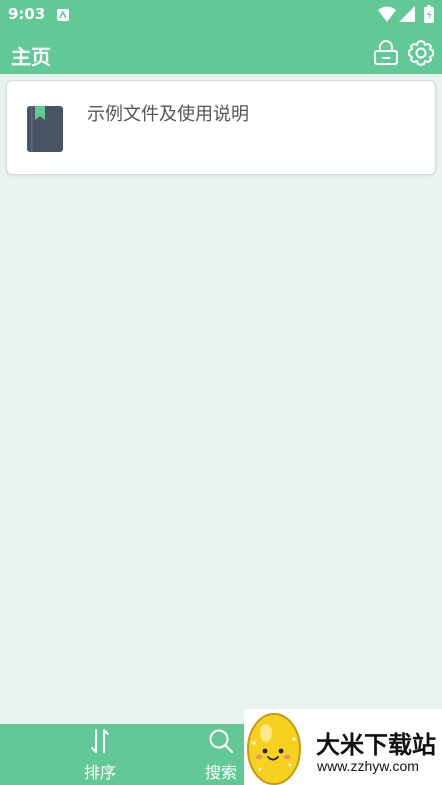 This screenshot has height=785, width=442. Describe the element at coordinates (31, 57) in the screenshot. I see `page-title: 主页` at that location.